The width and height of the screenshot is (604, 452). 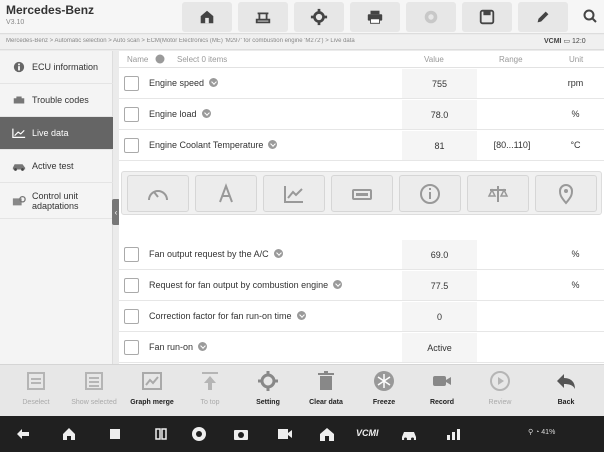 What do you see at coordinates (361, 115) in the screenshot?
I see `table-row: Engine load 78.0 %` at bounding box center [361, 115].